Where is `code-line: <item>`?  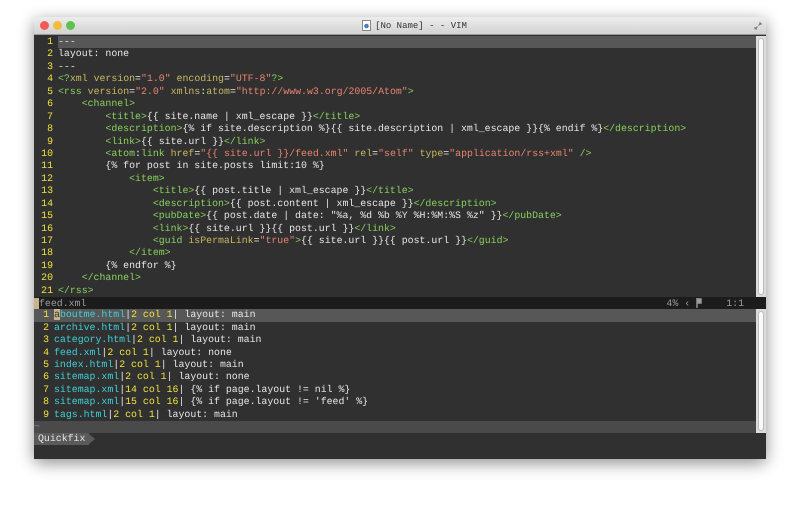
code-line: <item> is located at coordinates (147, 179).